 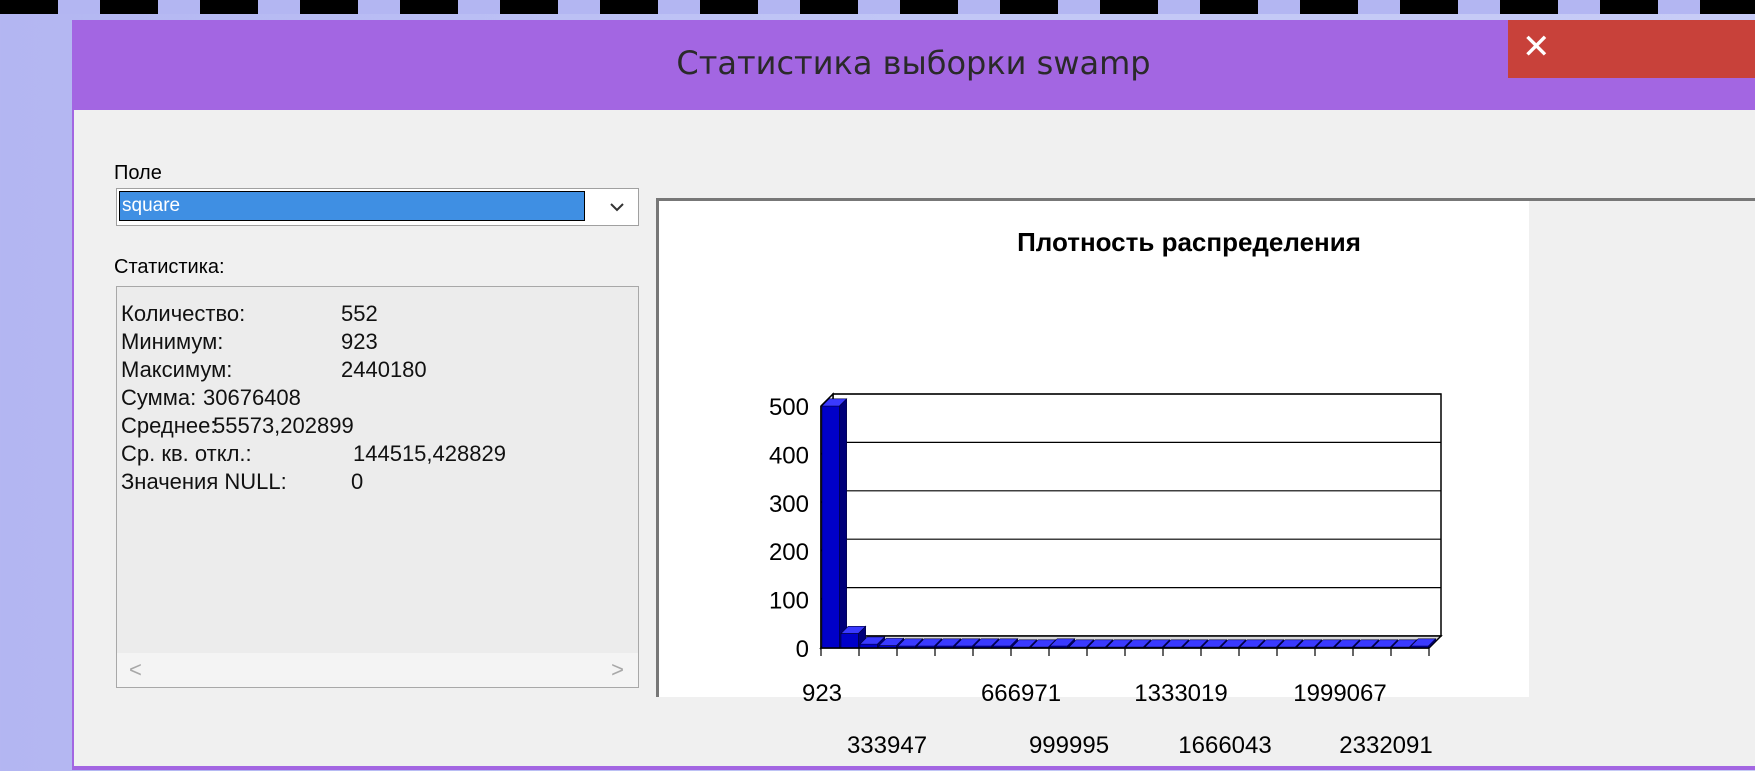 What do you see at coordinates (789, 552) in the screenshot?
I see `y-tick-label: 200` at bounding box center [789, 552].